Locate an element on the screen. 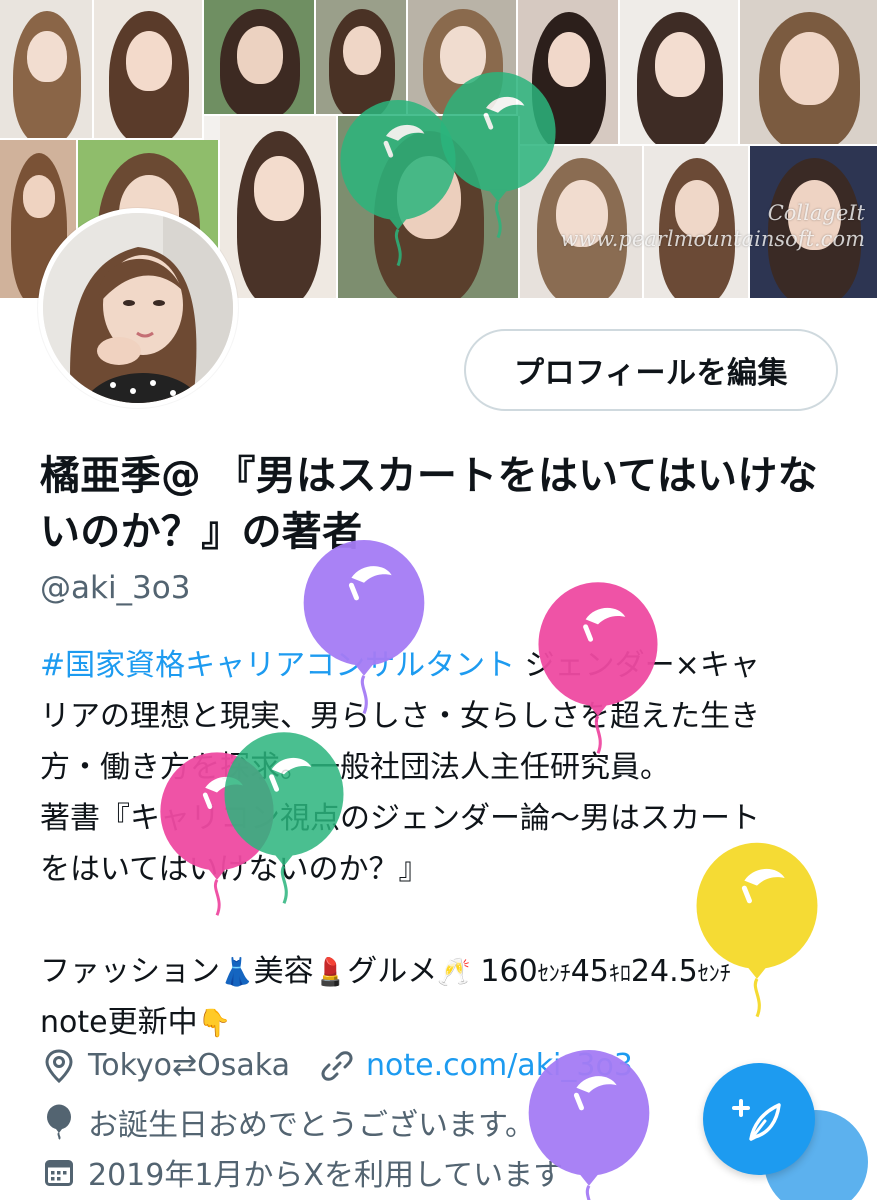 The image size is (879, 1200). bio-height: 160 is located at coordinates (509, 971).